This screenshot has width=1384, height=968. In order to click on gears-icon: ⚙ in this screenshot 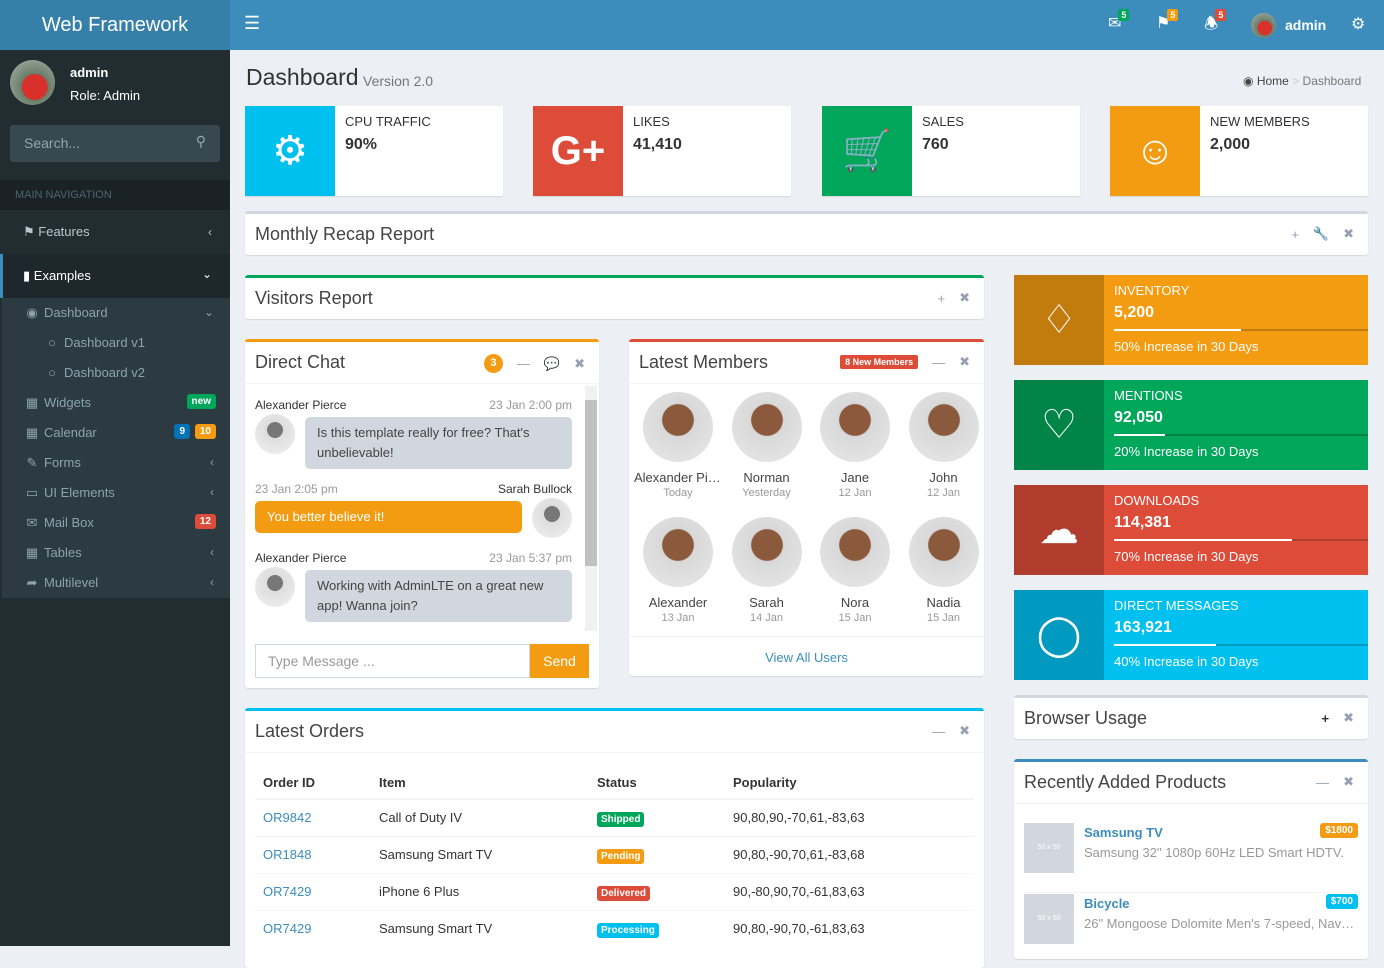, I will do `click(1358, 24)`.